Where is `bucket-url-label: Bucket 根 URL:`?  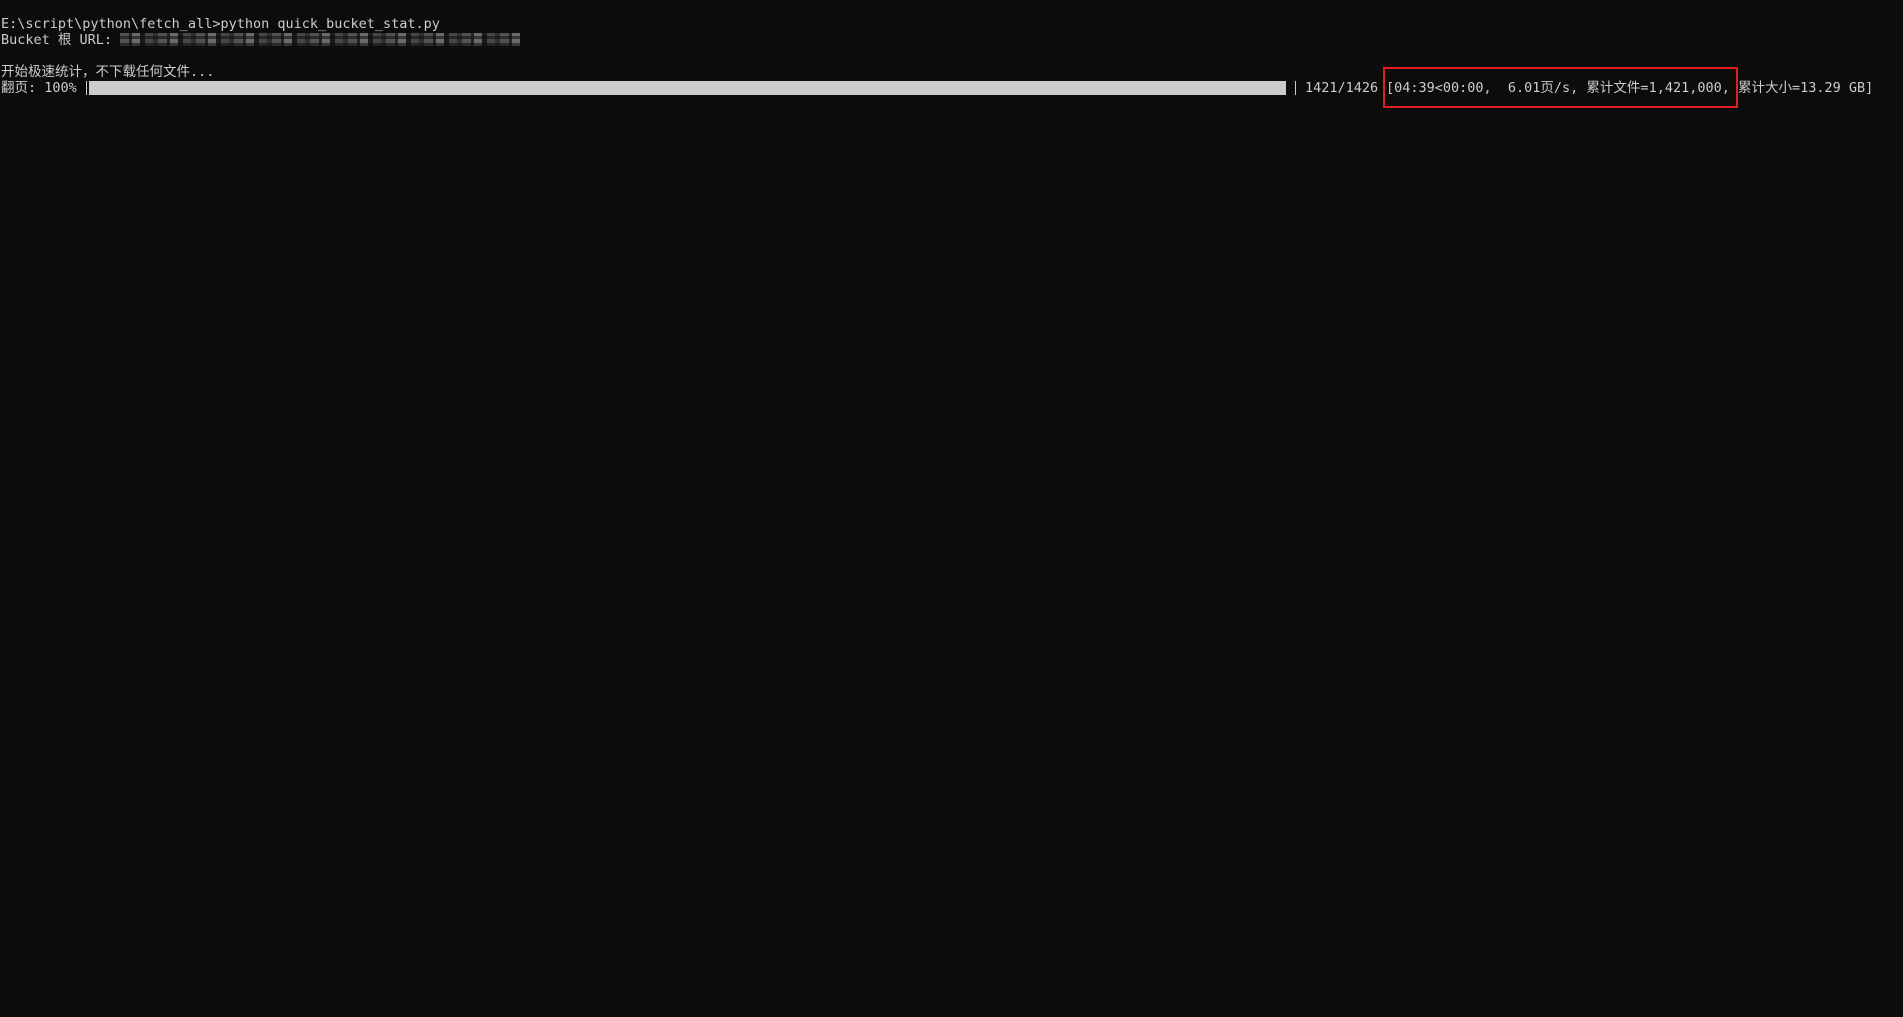 bucket-url-label: Bucket 根 URL: is located at coordinates (61, 40).